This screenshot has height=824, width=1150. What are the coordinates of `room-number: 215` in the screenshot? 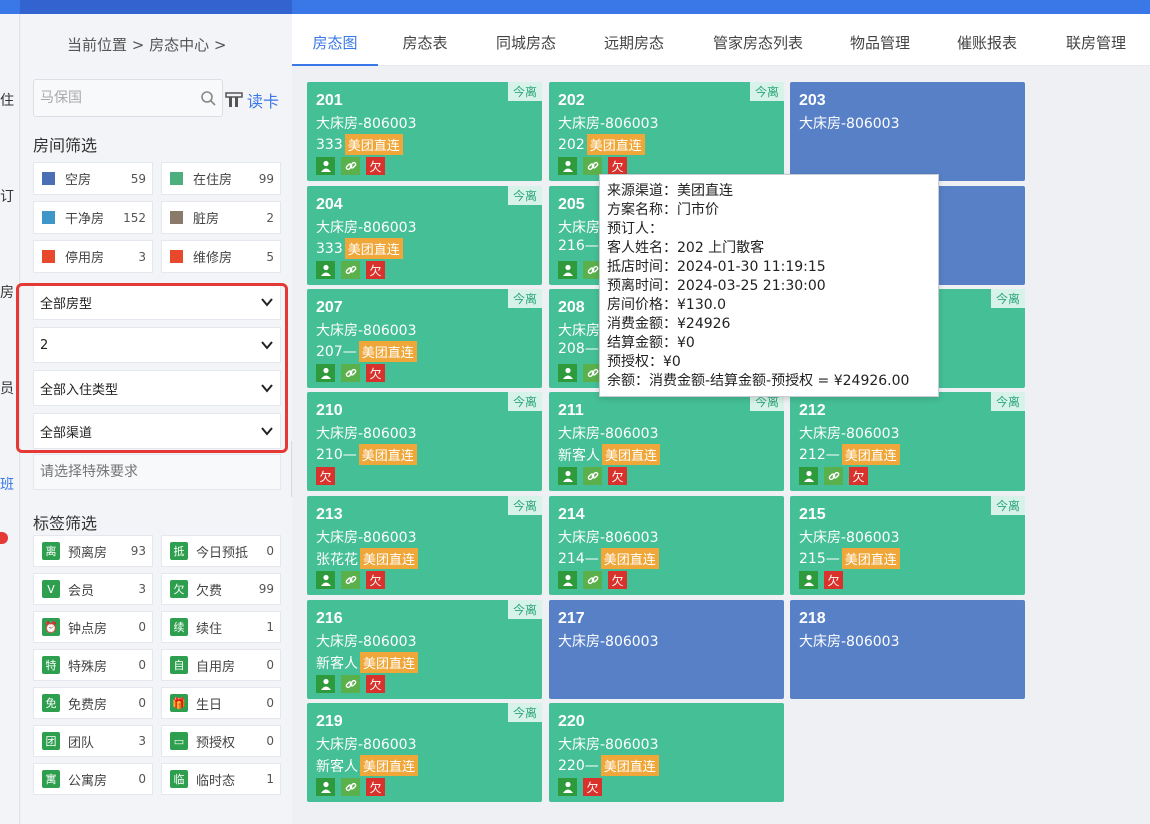 It's located at (812, 514).